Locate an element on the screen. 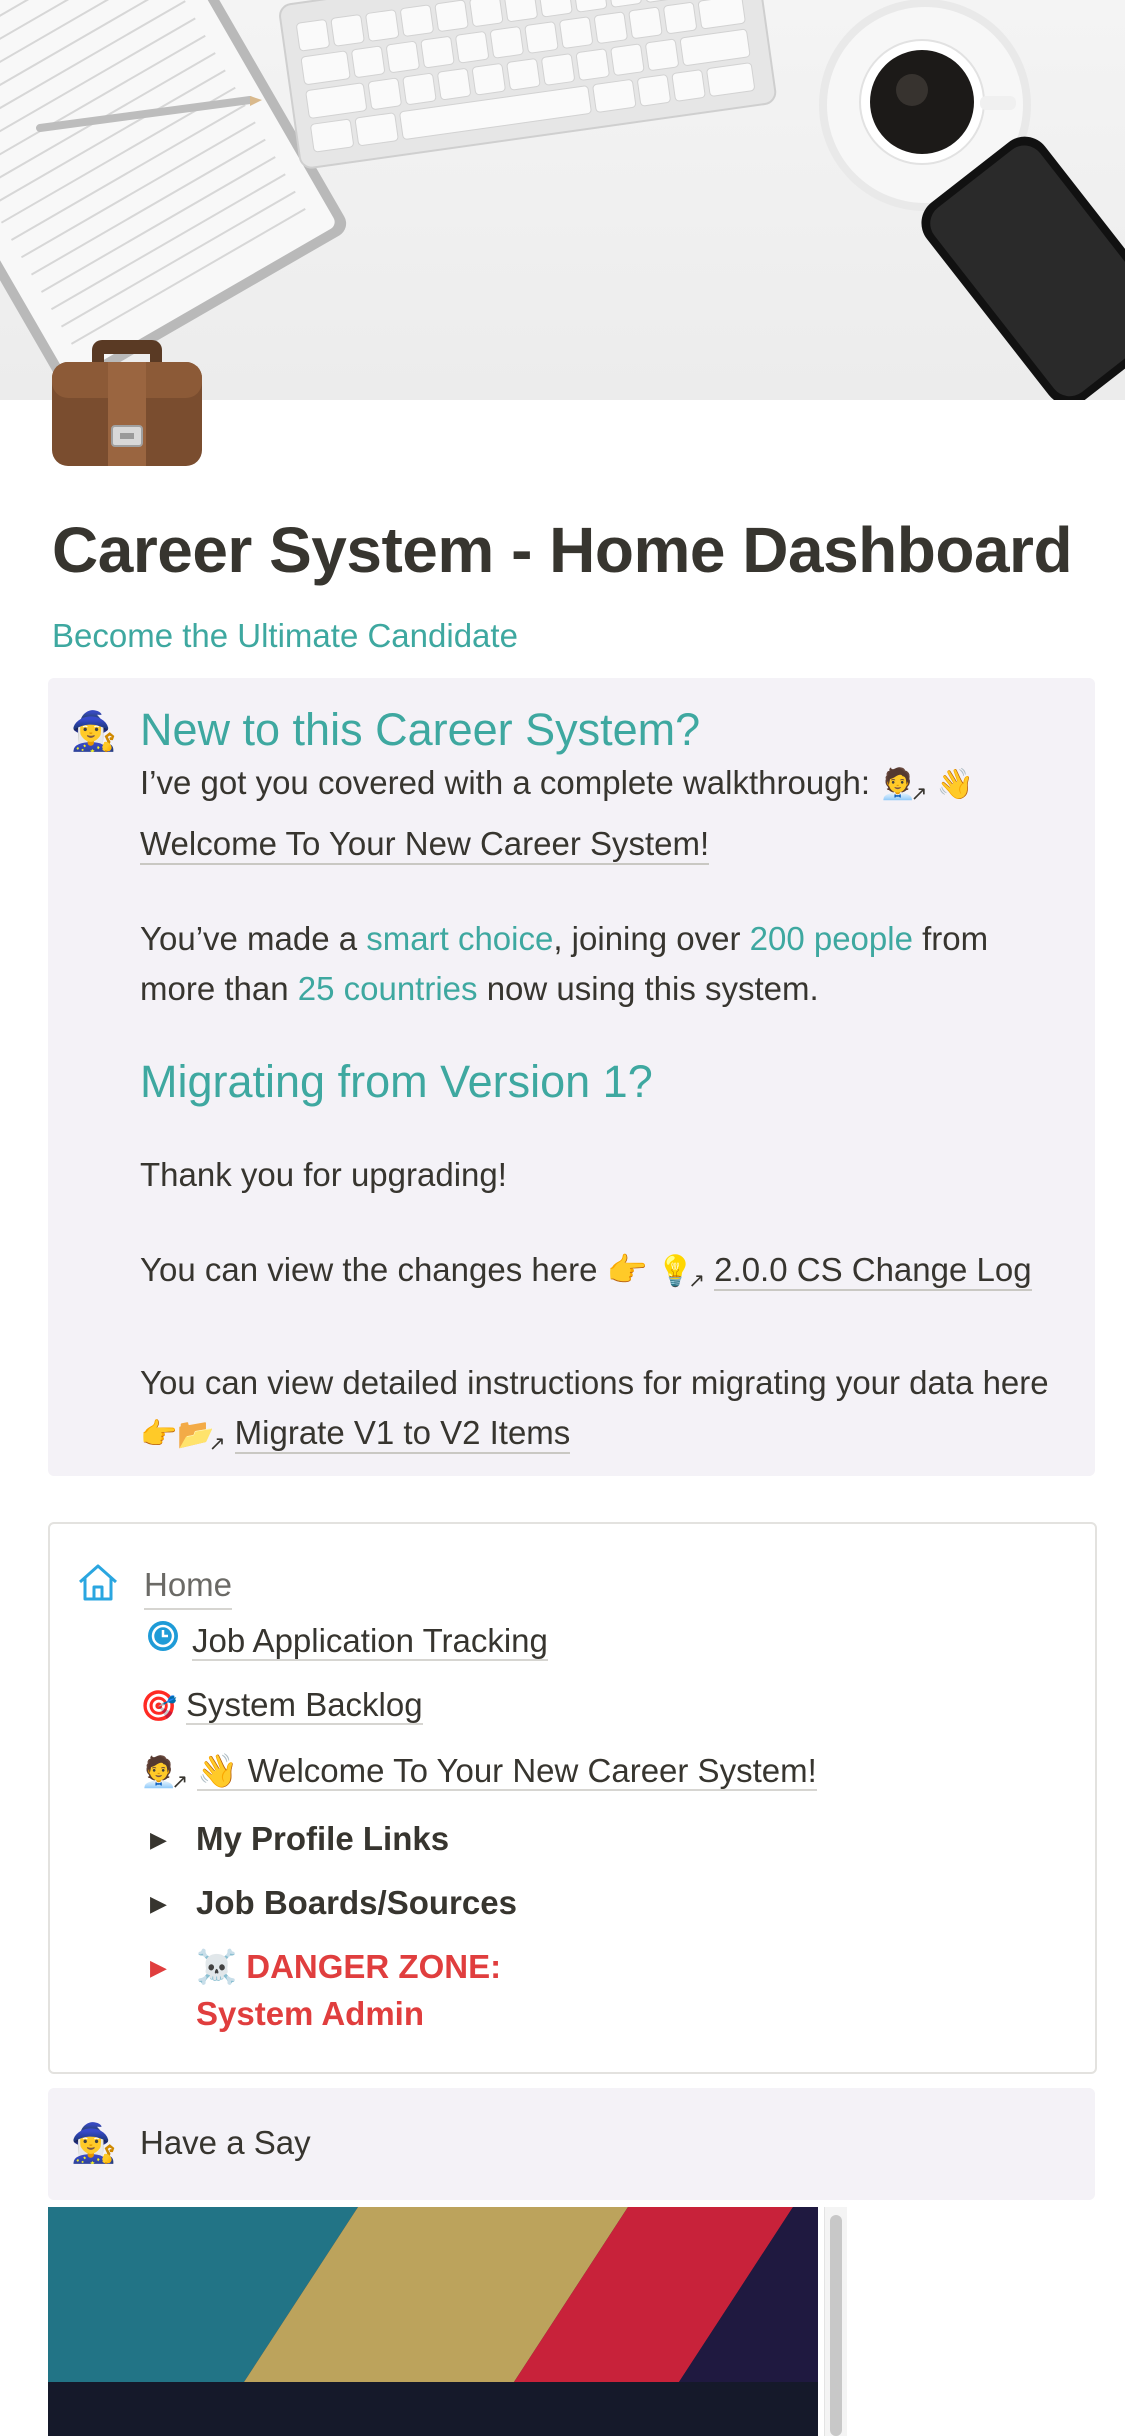 The image size is (1125, 2436). nav-item-system-backlog: 🎯 System Backlog is located at coordinates (281, 1706).